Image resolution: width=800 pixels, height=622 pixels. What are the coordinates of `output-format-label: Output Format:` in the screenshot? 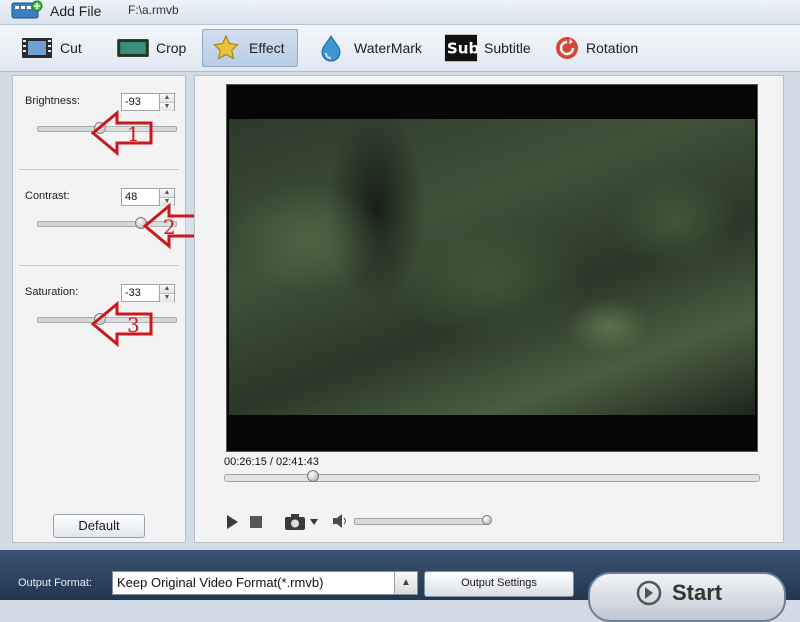 It's located at (55, 583).